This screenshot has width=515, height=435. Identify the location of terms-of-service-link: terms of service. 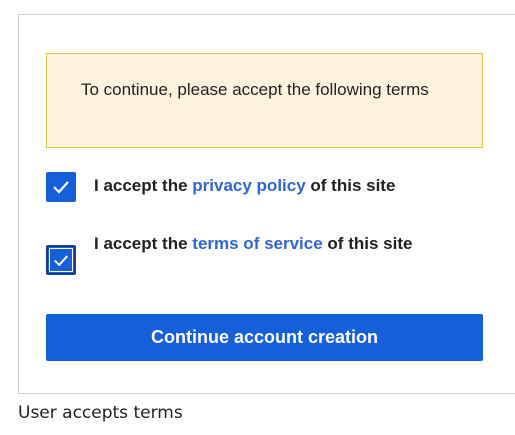
(257, 243).